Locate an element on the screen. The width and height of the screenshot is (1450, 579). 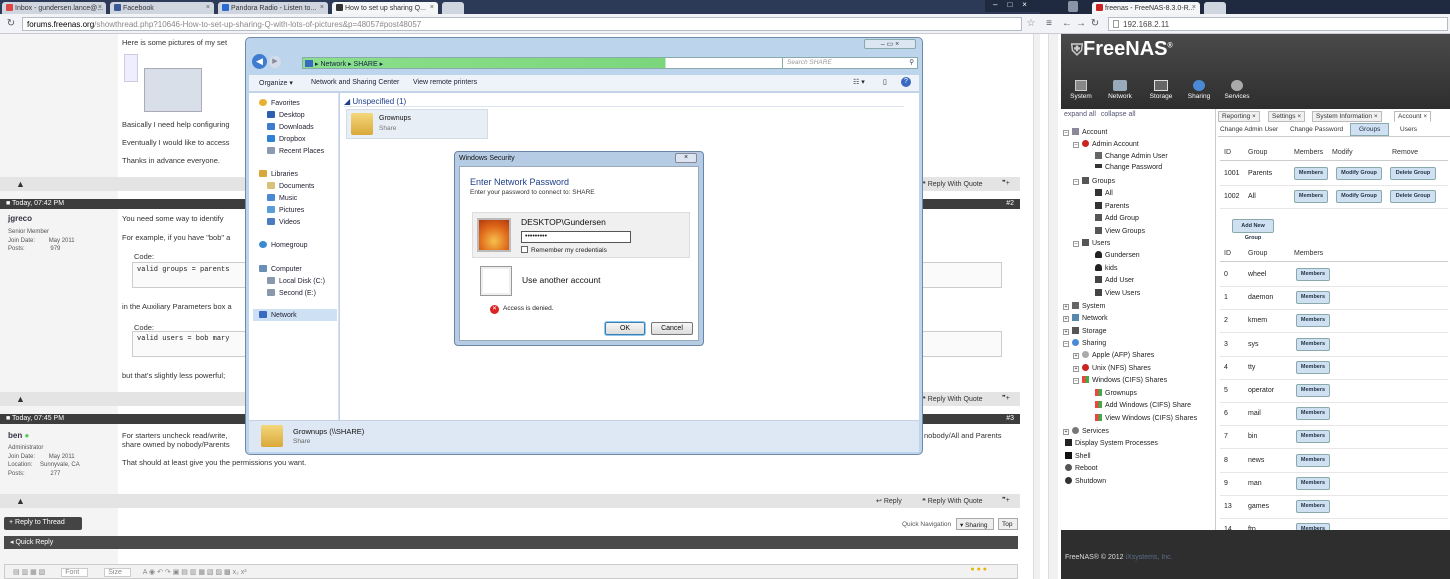
tree-view-cifs-shares: View Windows (CIFS) Shares is located at coordinates (1146, 418).